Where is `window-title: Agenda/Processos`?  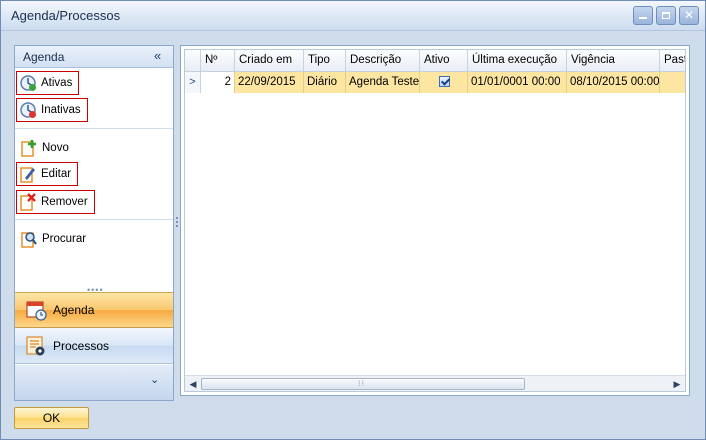
window-title: Agenda/Processos is located at coordinates (66, 15).